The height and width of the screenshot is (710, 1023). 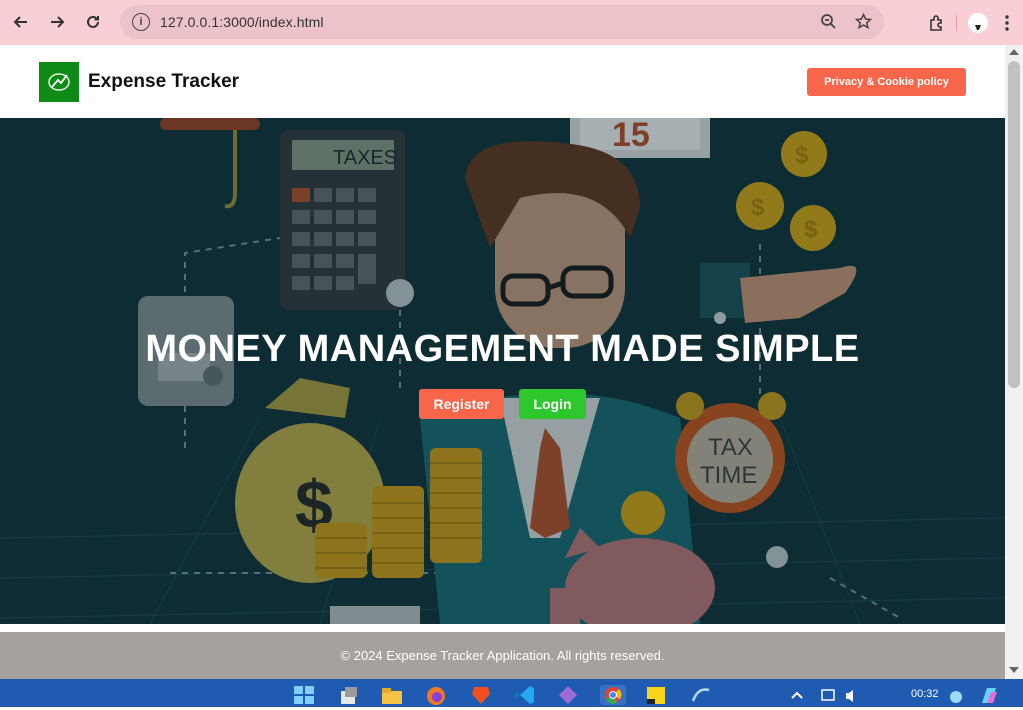 I want to click on git-tool-icon, so click(x=568, y=695).